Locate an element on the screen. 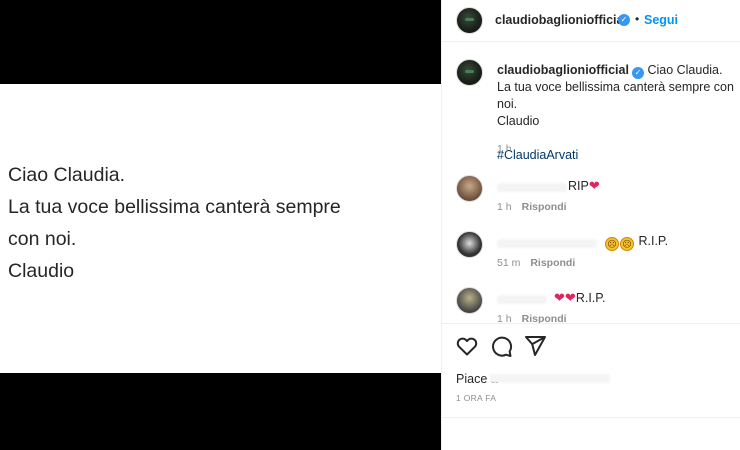 This screenshot has width=740, height=450. author-username: claudiobaglioniofficial is located at coordinates (561, 20).